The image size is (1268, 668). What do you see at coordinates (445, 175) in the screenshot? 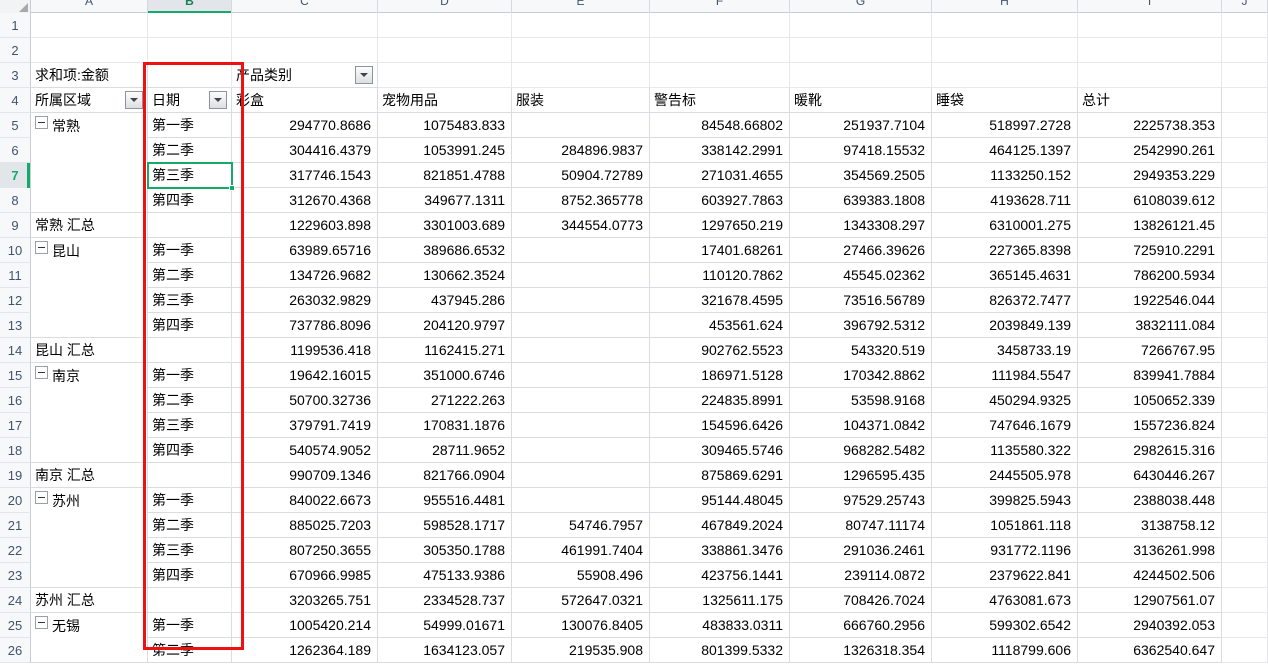
I see `value-cell-r7c3: 821851.4788` at bounding box center [445, 175].